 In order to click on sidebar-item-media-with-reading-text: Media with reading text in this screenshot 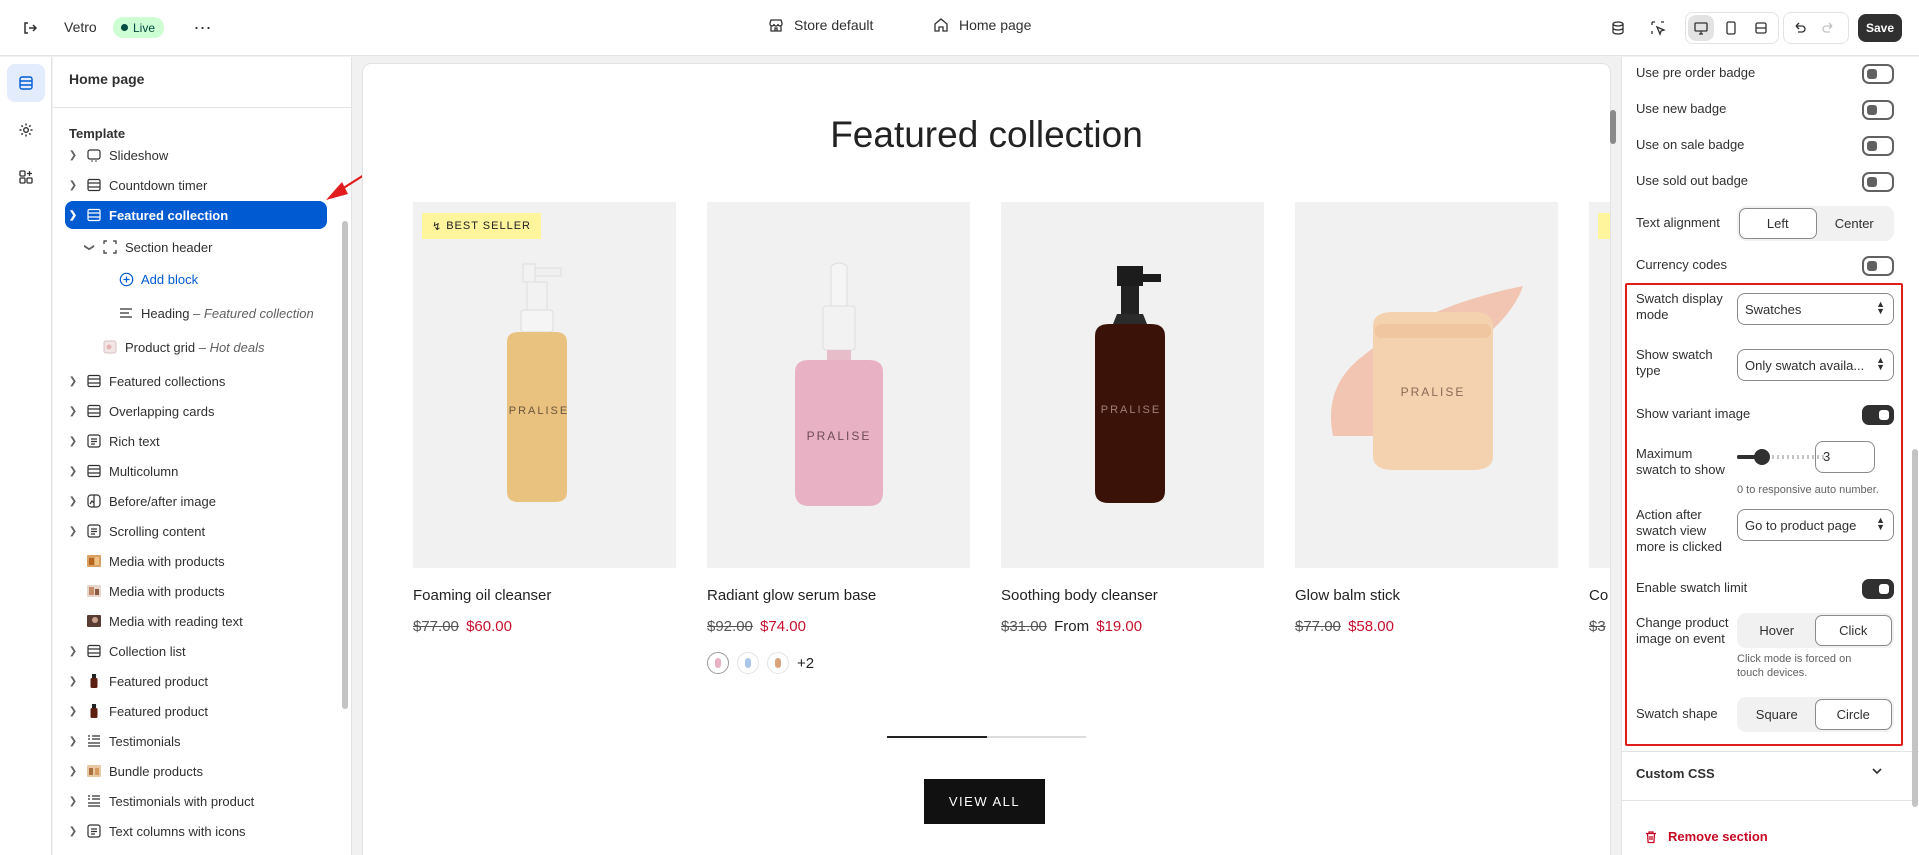, I will do `click(195, 621)`.